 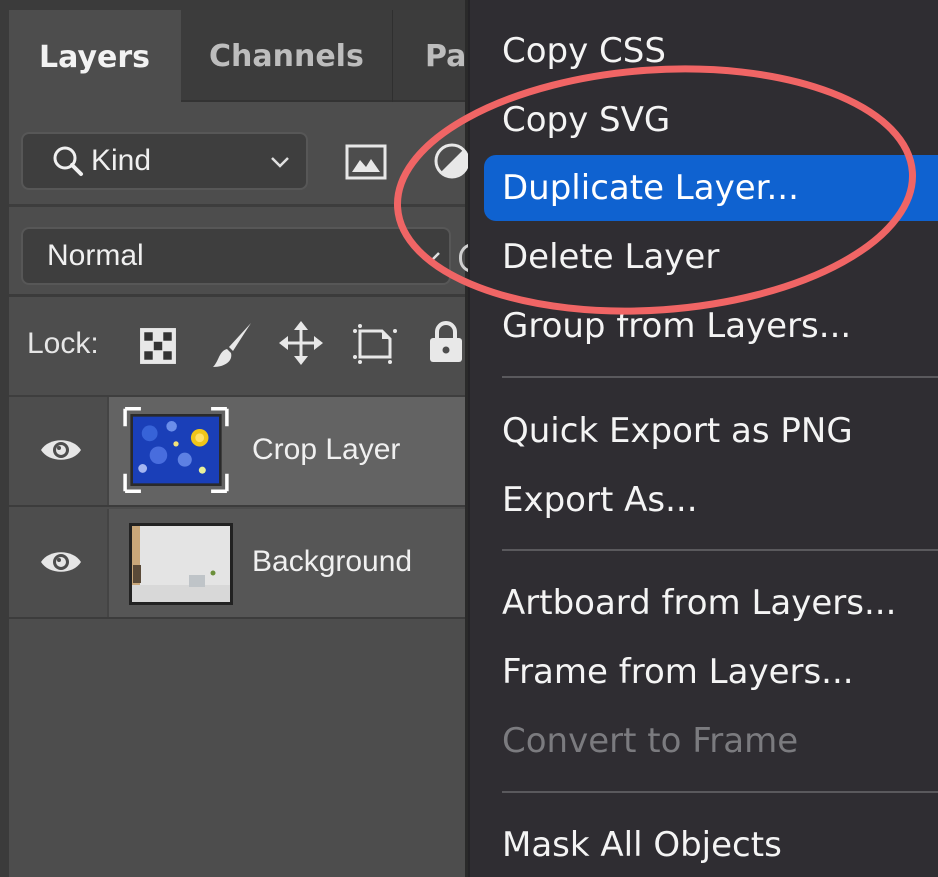 What do you see at coordinates (233, 345) in the screenshot?
I see `lock-image-pixels-icon` at bounding box center [233, 345].